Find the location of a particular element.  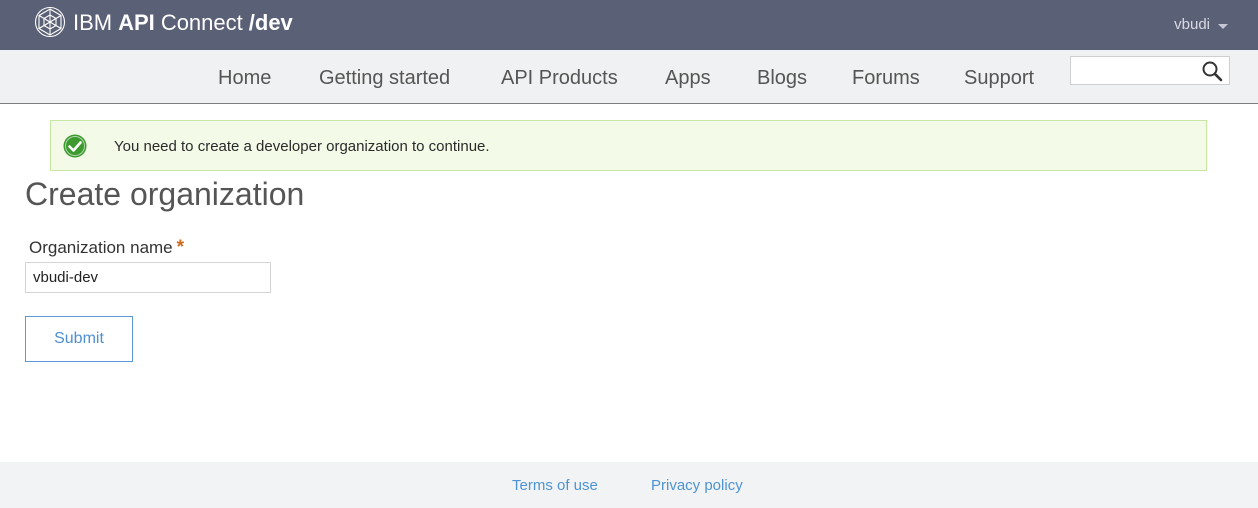

organization-name-label: Organization name * is located at coordinates (106, 248).